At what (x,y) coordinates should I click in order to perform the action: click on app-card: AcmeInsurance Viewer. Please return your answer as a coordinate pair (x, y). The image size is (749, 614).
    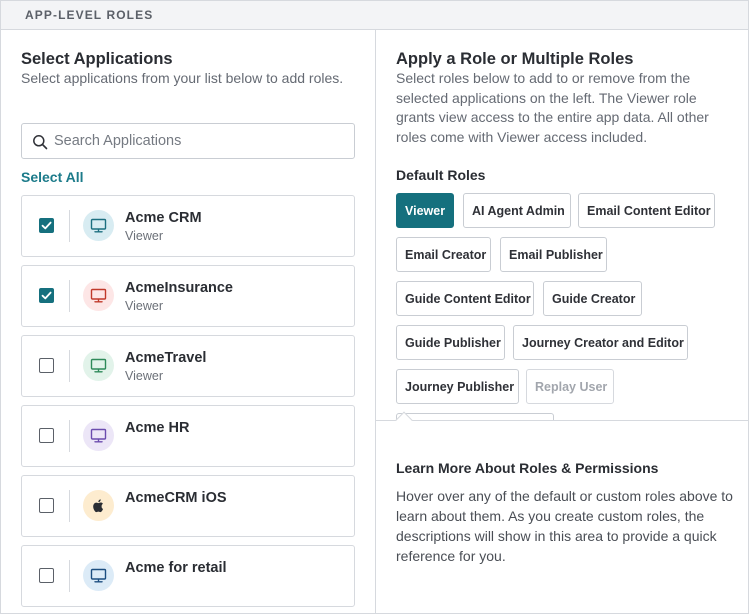
    Looking at the image, I should click on (188, 296).